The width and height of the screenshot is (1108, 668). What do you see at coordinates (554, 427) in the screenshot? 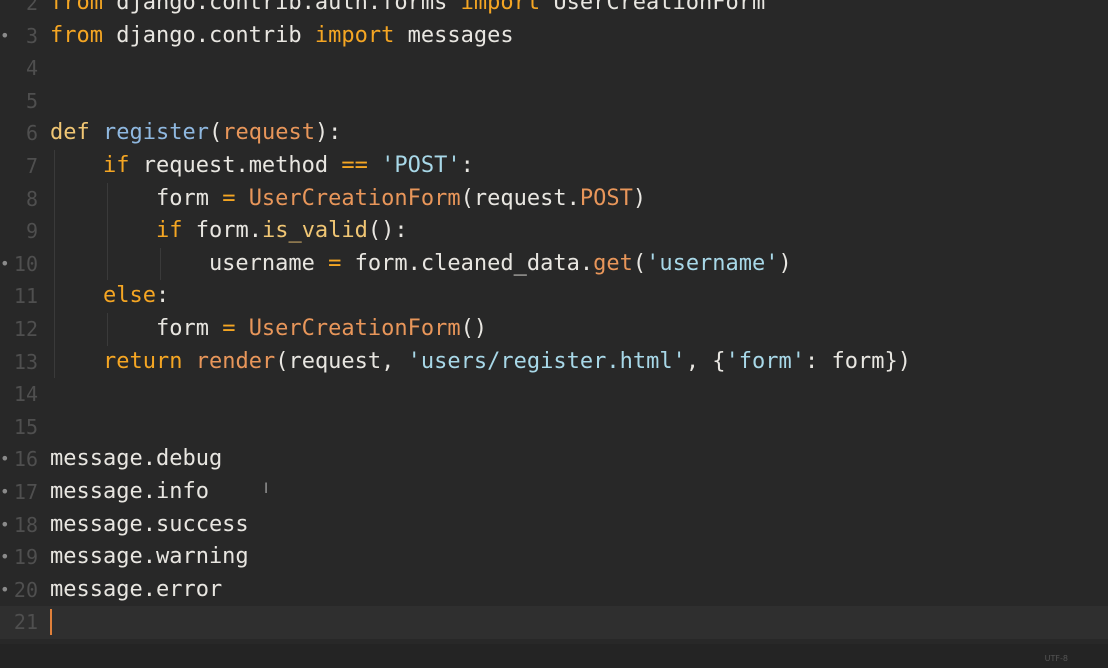
I see `code-line: 15` at bounding box center [554, 427].